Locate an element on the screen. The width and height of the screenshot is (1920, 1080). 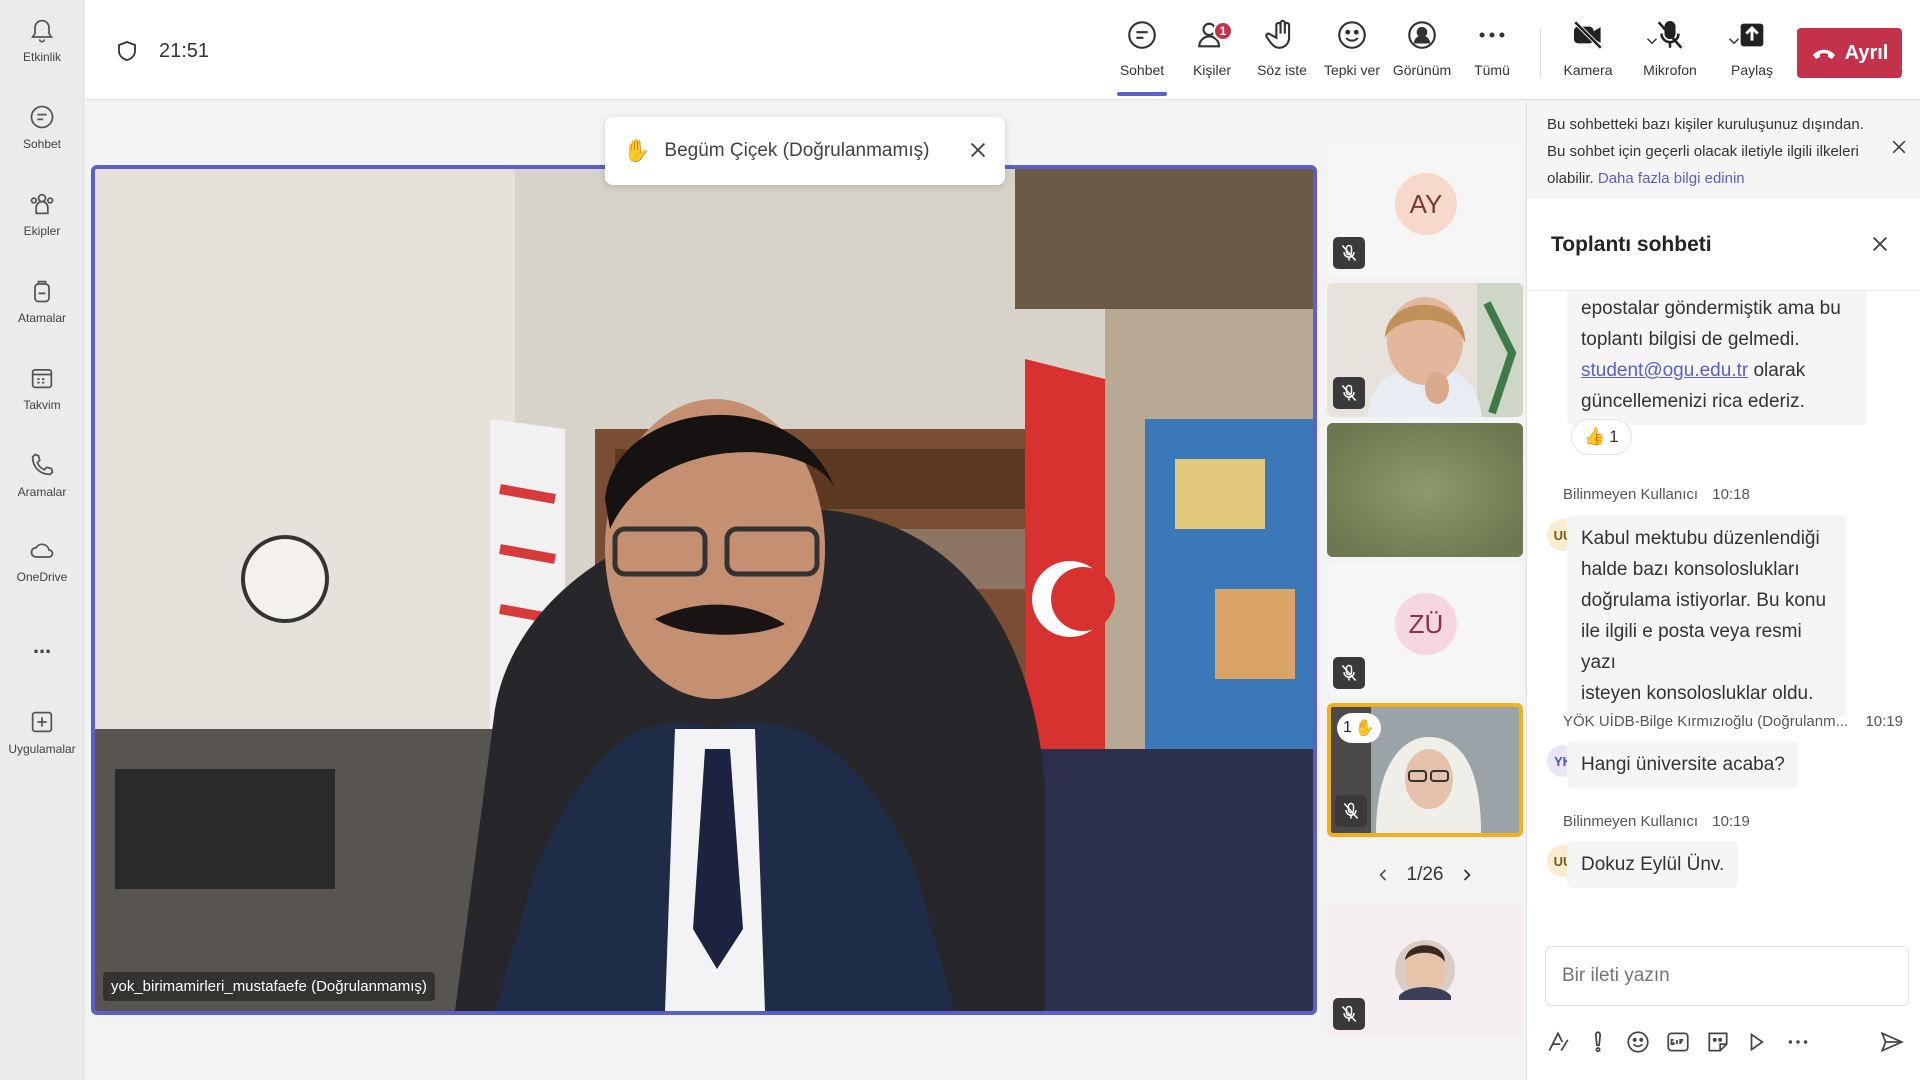
chat-header: Toplantı sohbeti is located at coordinates (1723, 245).